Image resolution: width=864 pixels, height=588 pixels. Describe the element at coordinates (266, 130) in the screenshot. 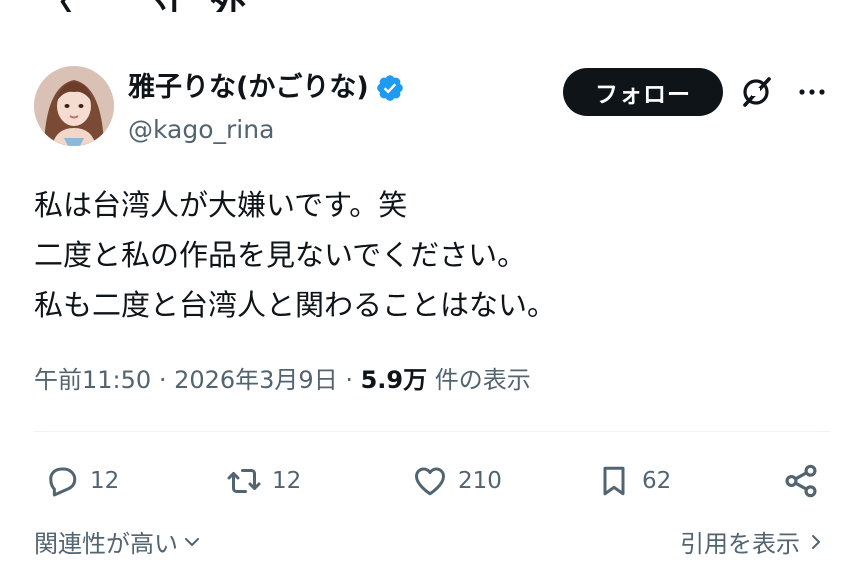

I see `author-handle: @kago_rina` at that location.